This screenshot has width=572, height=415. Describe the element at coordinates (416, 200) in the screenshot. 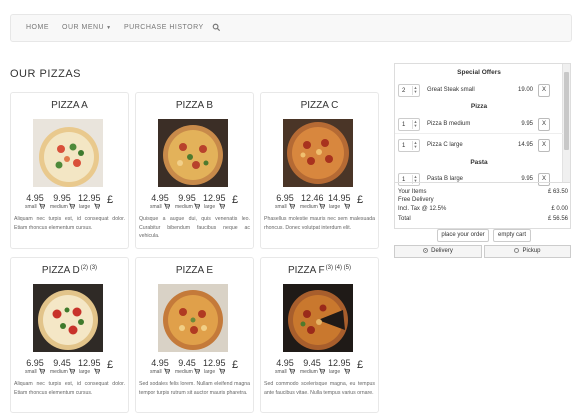

I see `free-delivery-label: Free Delivery` at that location.